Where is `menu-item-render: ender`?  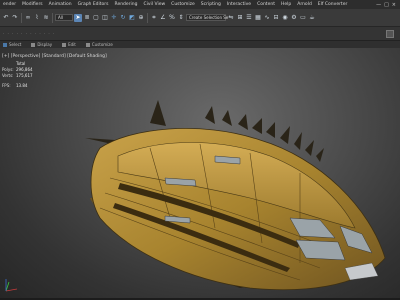
menu-item-render: ender is located at coordinates (9, 4).